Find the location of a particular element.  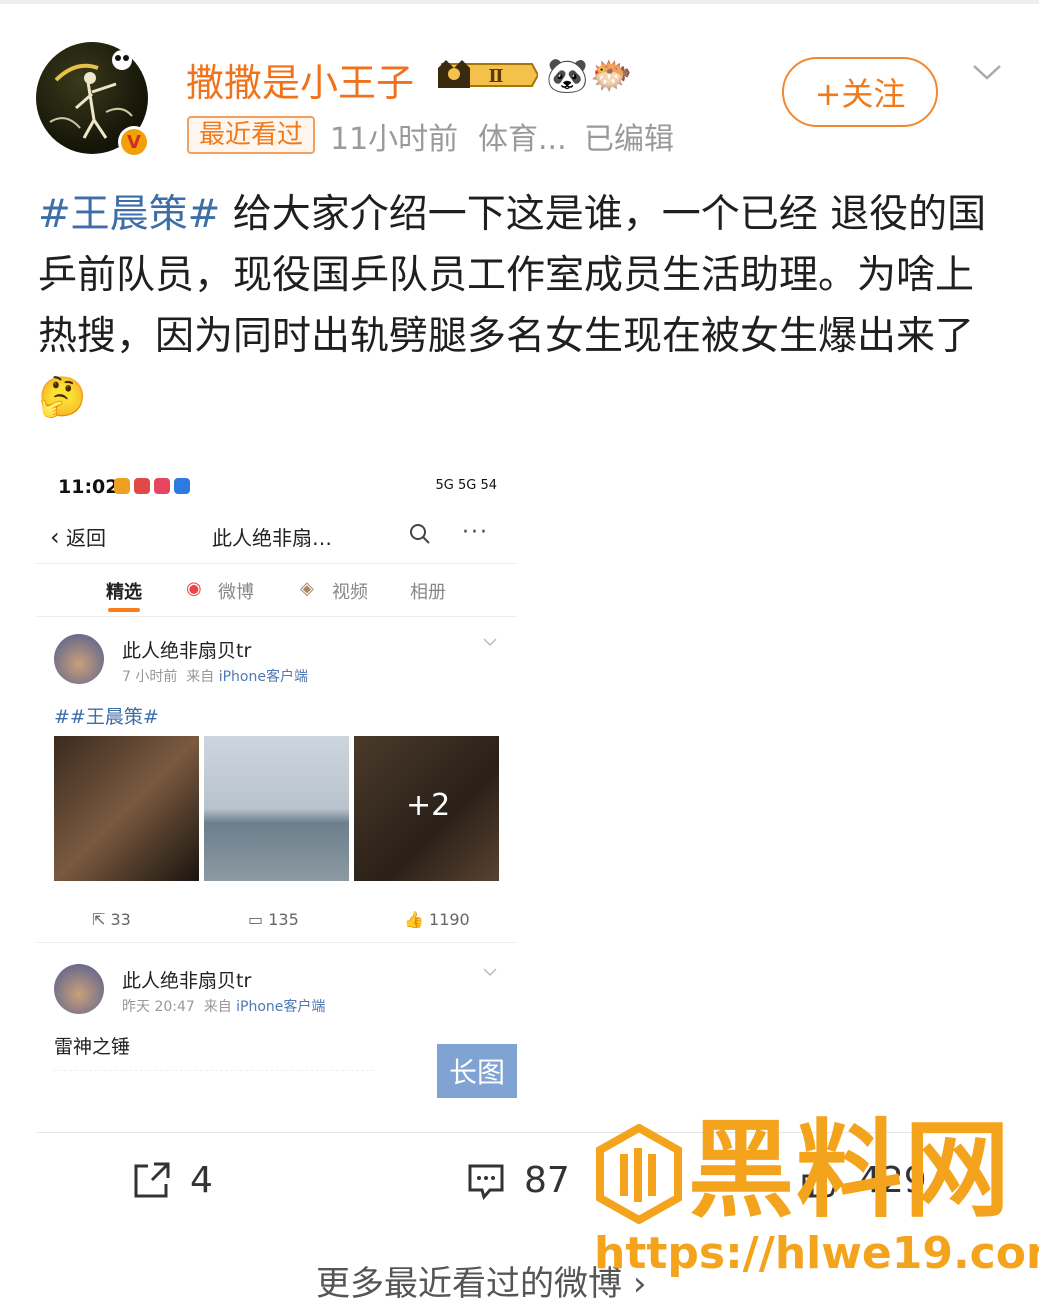

top-divider is located at coordinates (519, 2).